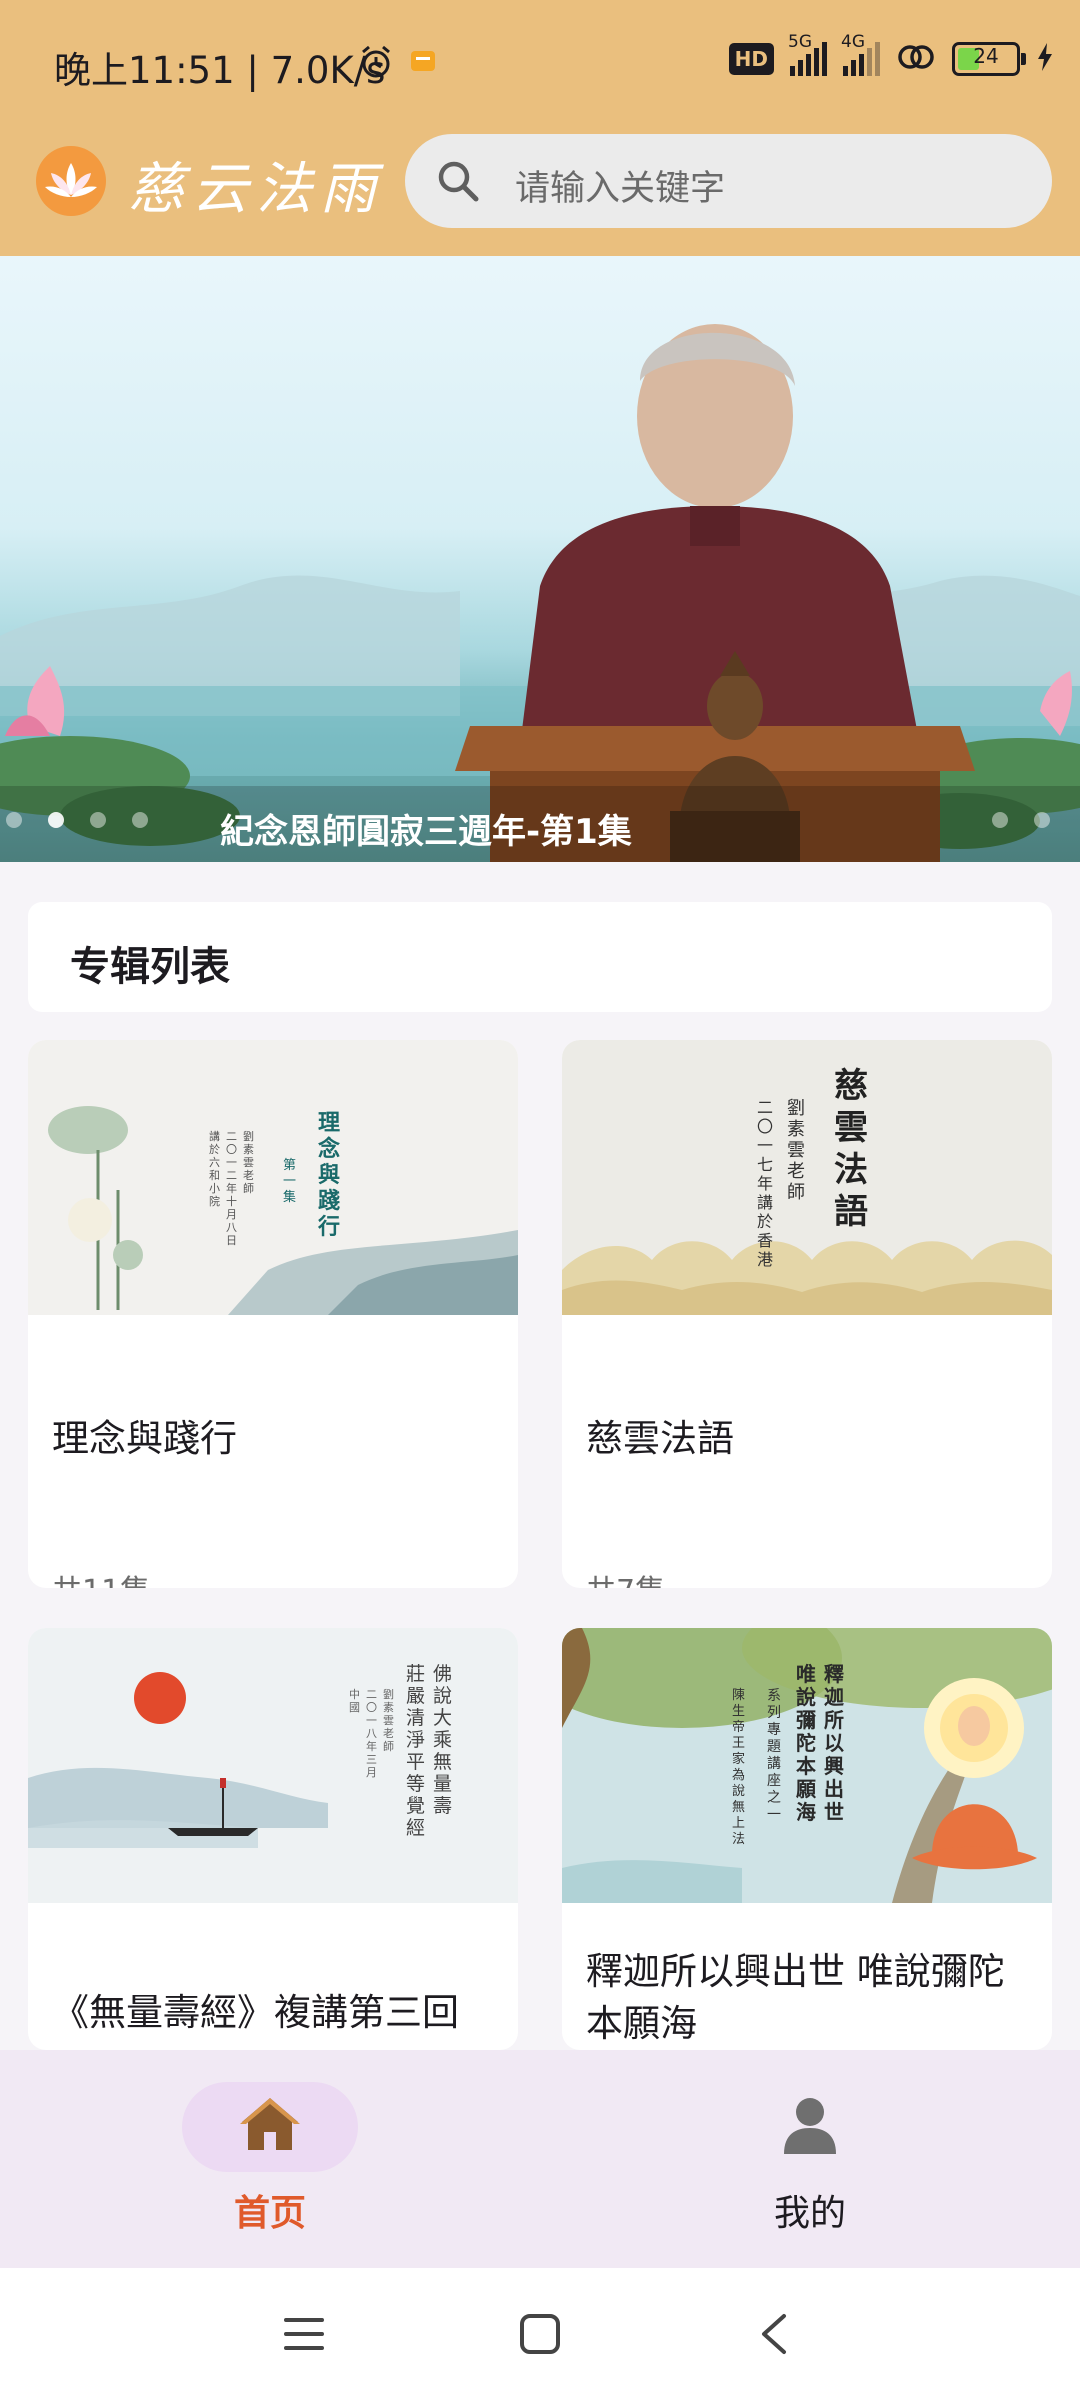 The width and height of the screenshot is (1080, 2400). What do you see at coordinates (329, 1175) in the screenshot?
I see `thumb-title: 理念與踐行` at bounding box center [329, 1175].